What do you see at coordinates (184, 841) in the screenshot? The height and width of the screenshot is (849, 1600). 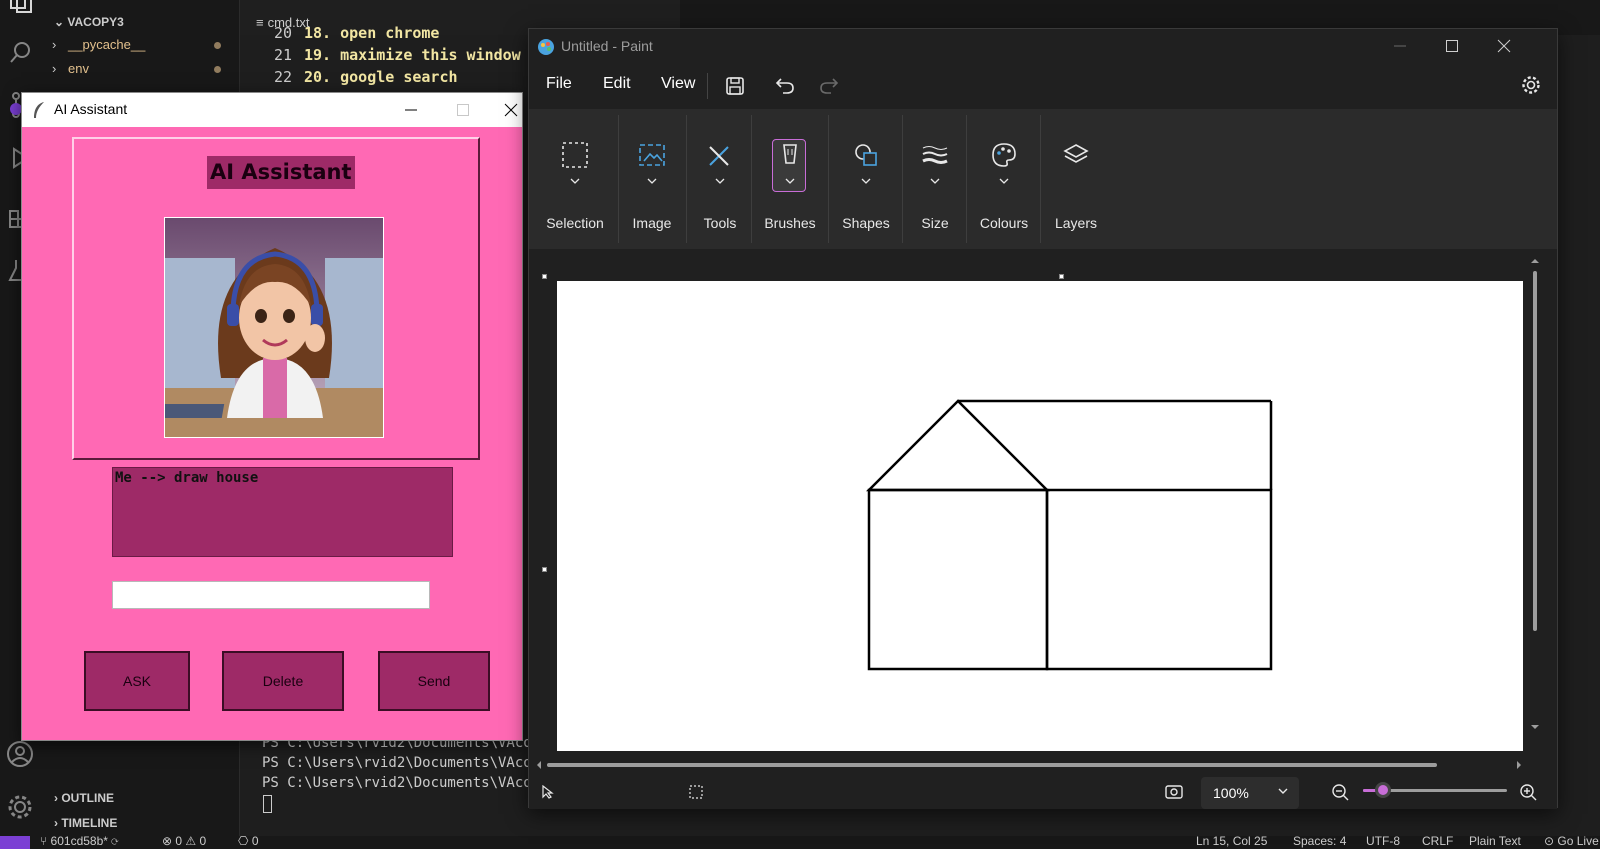 I see `problems-status: ⊗ 0 ⚠ 0` at bounding box center [184, 841].